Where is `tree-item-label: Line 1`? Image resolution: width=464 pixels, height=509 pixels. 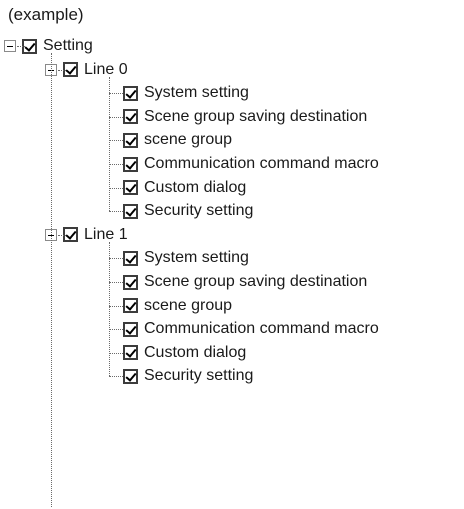
tree-item-label: Line 1 is located at coordinates (106, 234).